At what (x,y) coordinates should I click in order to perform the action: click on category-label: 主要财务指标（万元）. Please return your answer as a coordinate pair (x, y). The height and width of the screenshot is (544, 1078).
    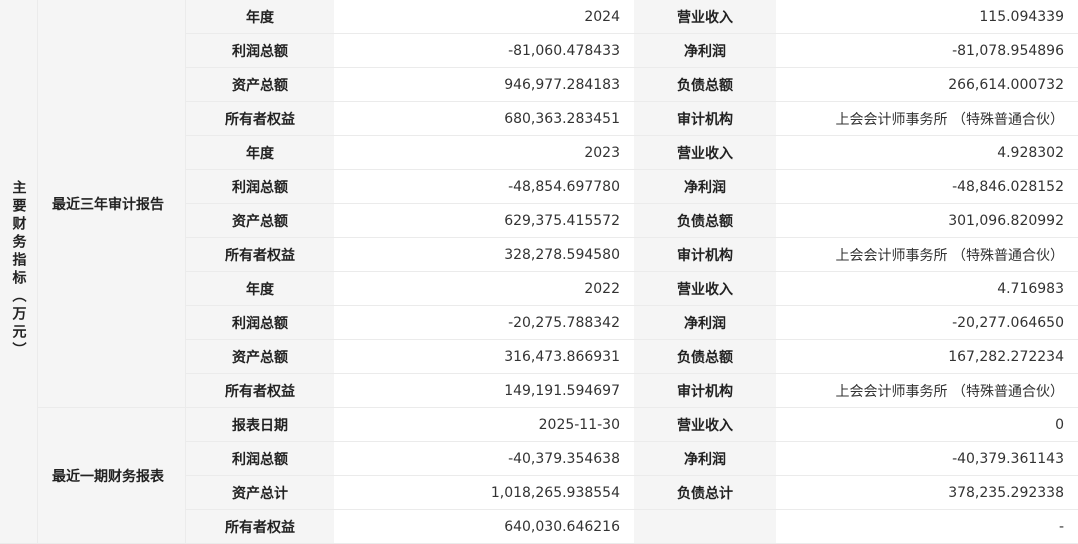
    Looking at the image, I should click on (18, 269).